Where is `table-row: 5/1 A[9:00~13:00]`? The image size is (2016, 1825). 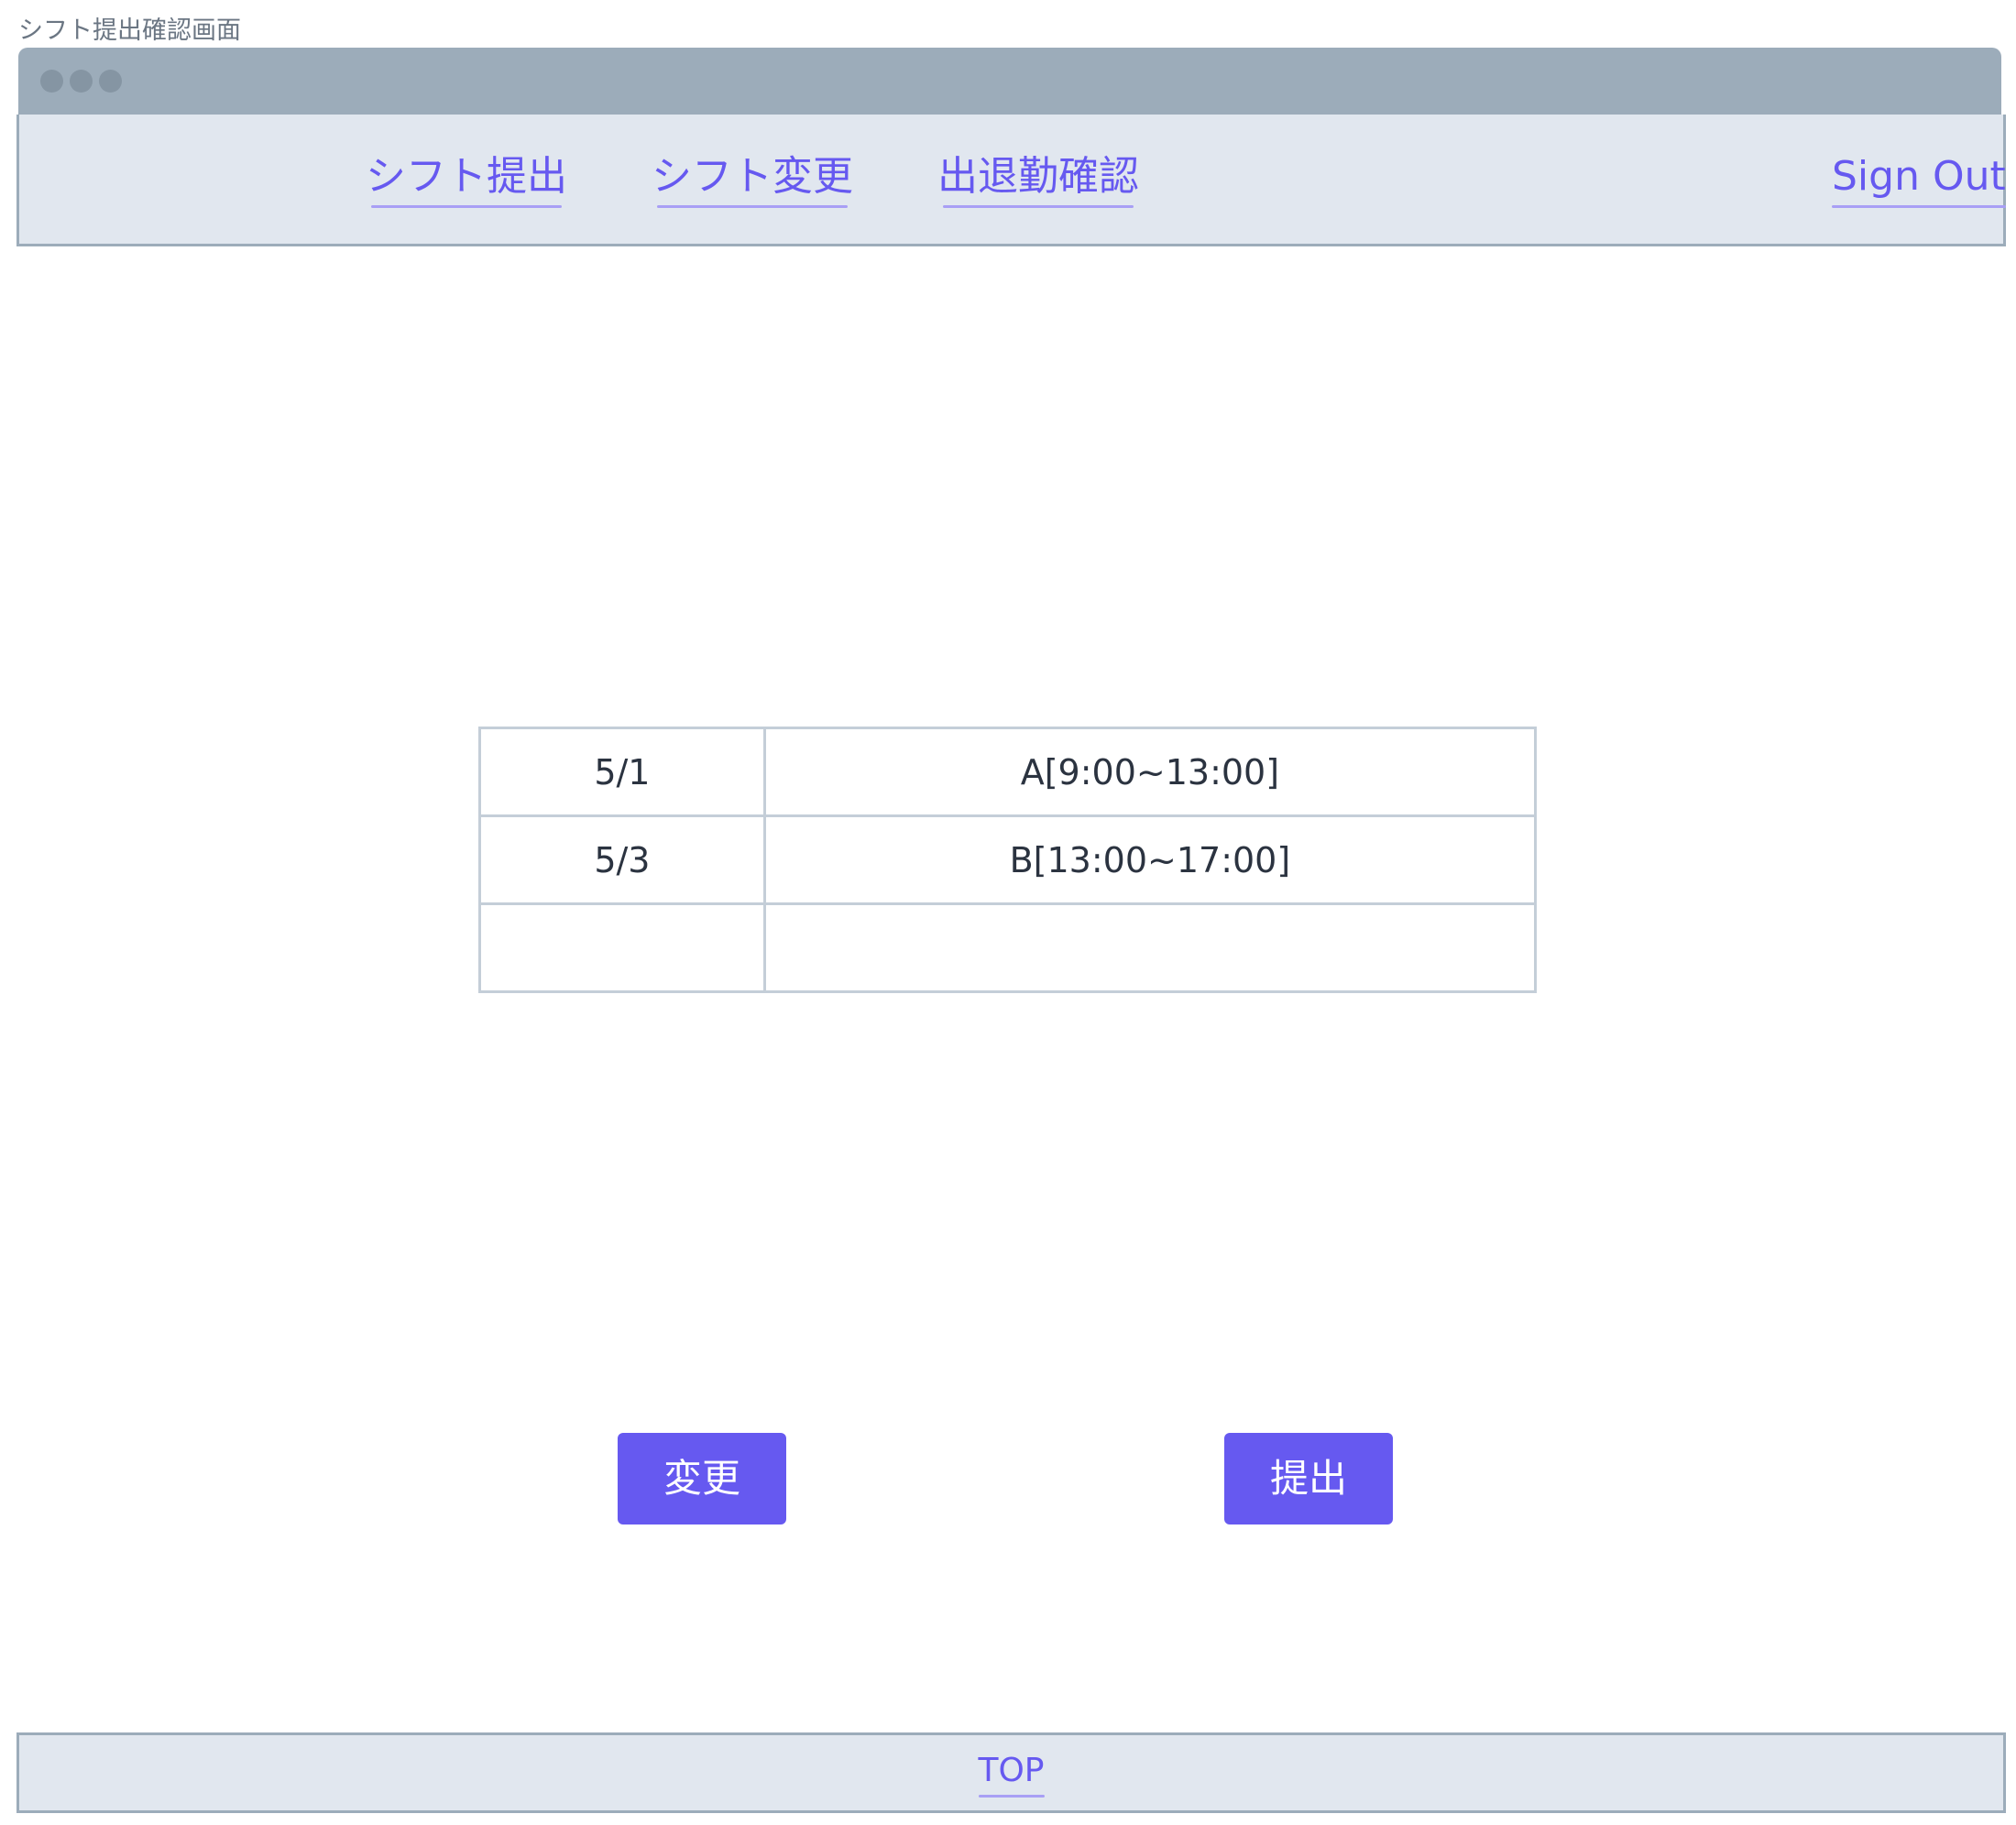
table-row: 5/1 A[9:00~13:00] is located at coordinates (1008, 772).